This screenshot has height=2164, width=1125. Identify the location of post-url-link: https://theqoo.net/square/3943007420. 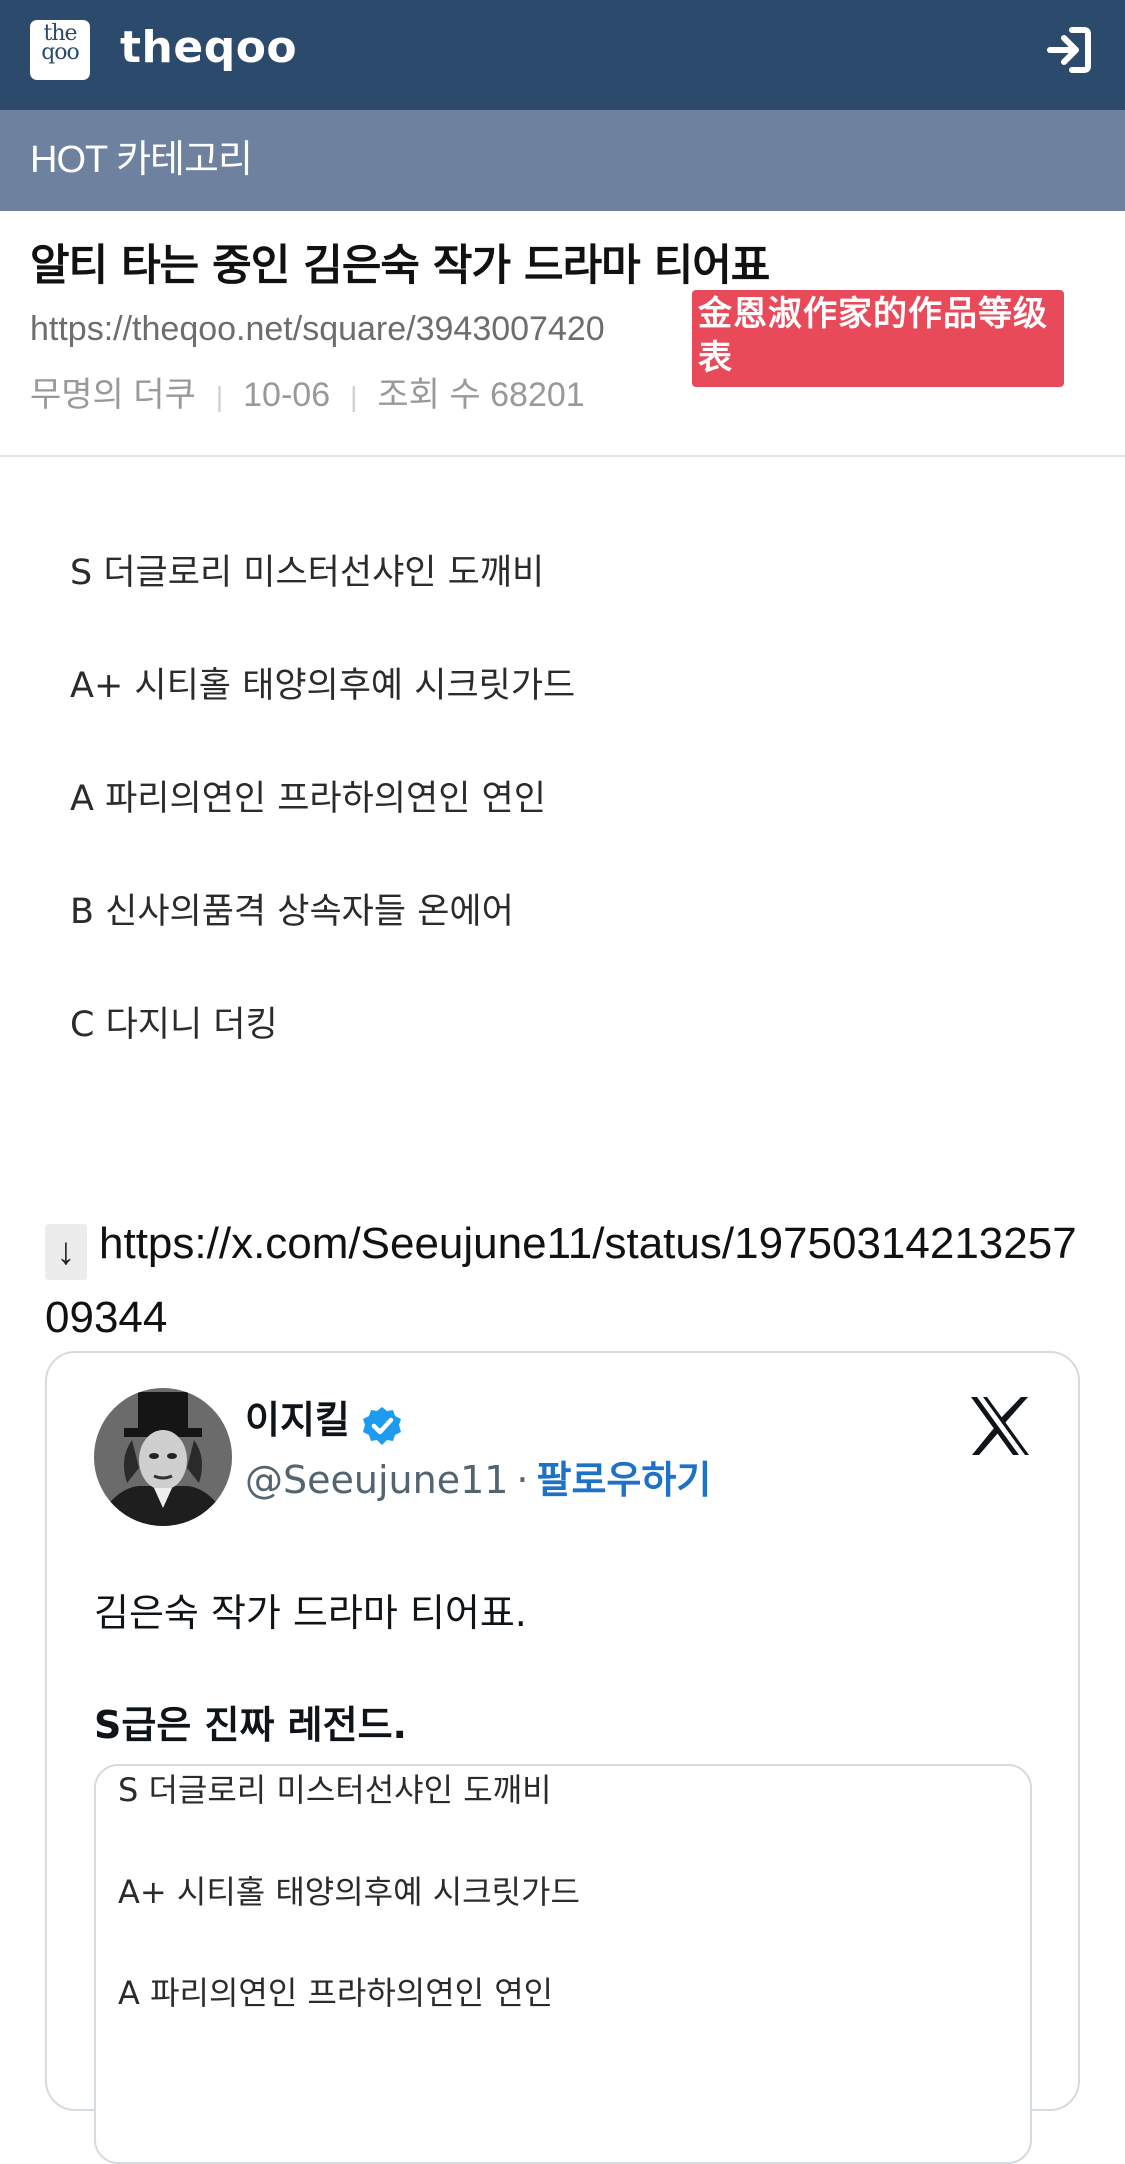
(317, 329).